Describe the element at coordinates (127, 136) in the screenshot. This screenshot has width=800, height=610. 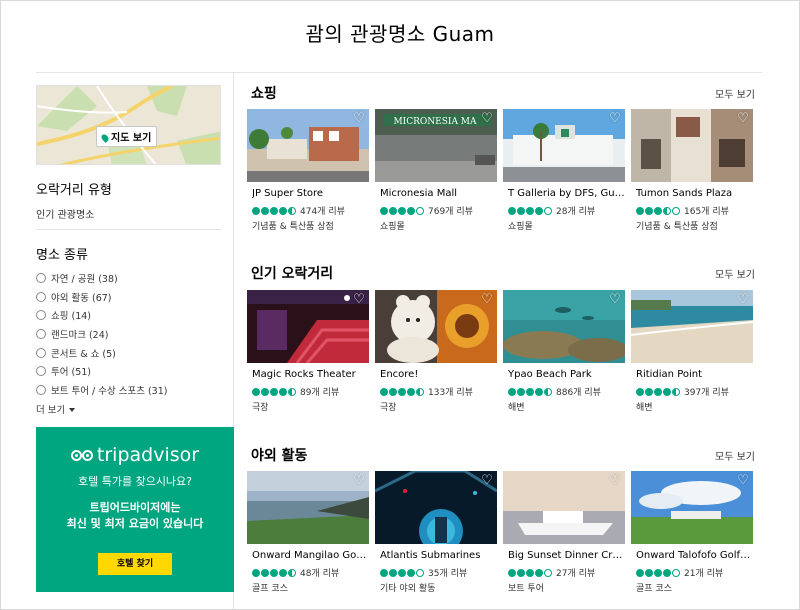
I see `map-view-button: 지도 보기` at that location.